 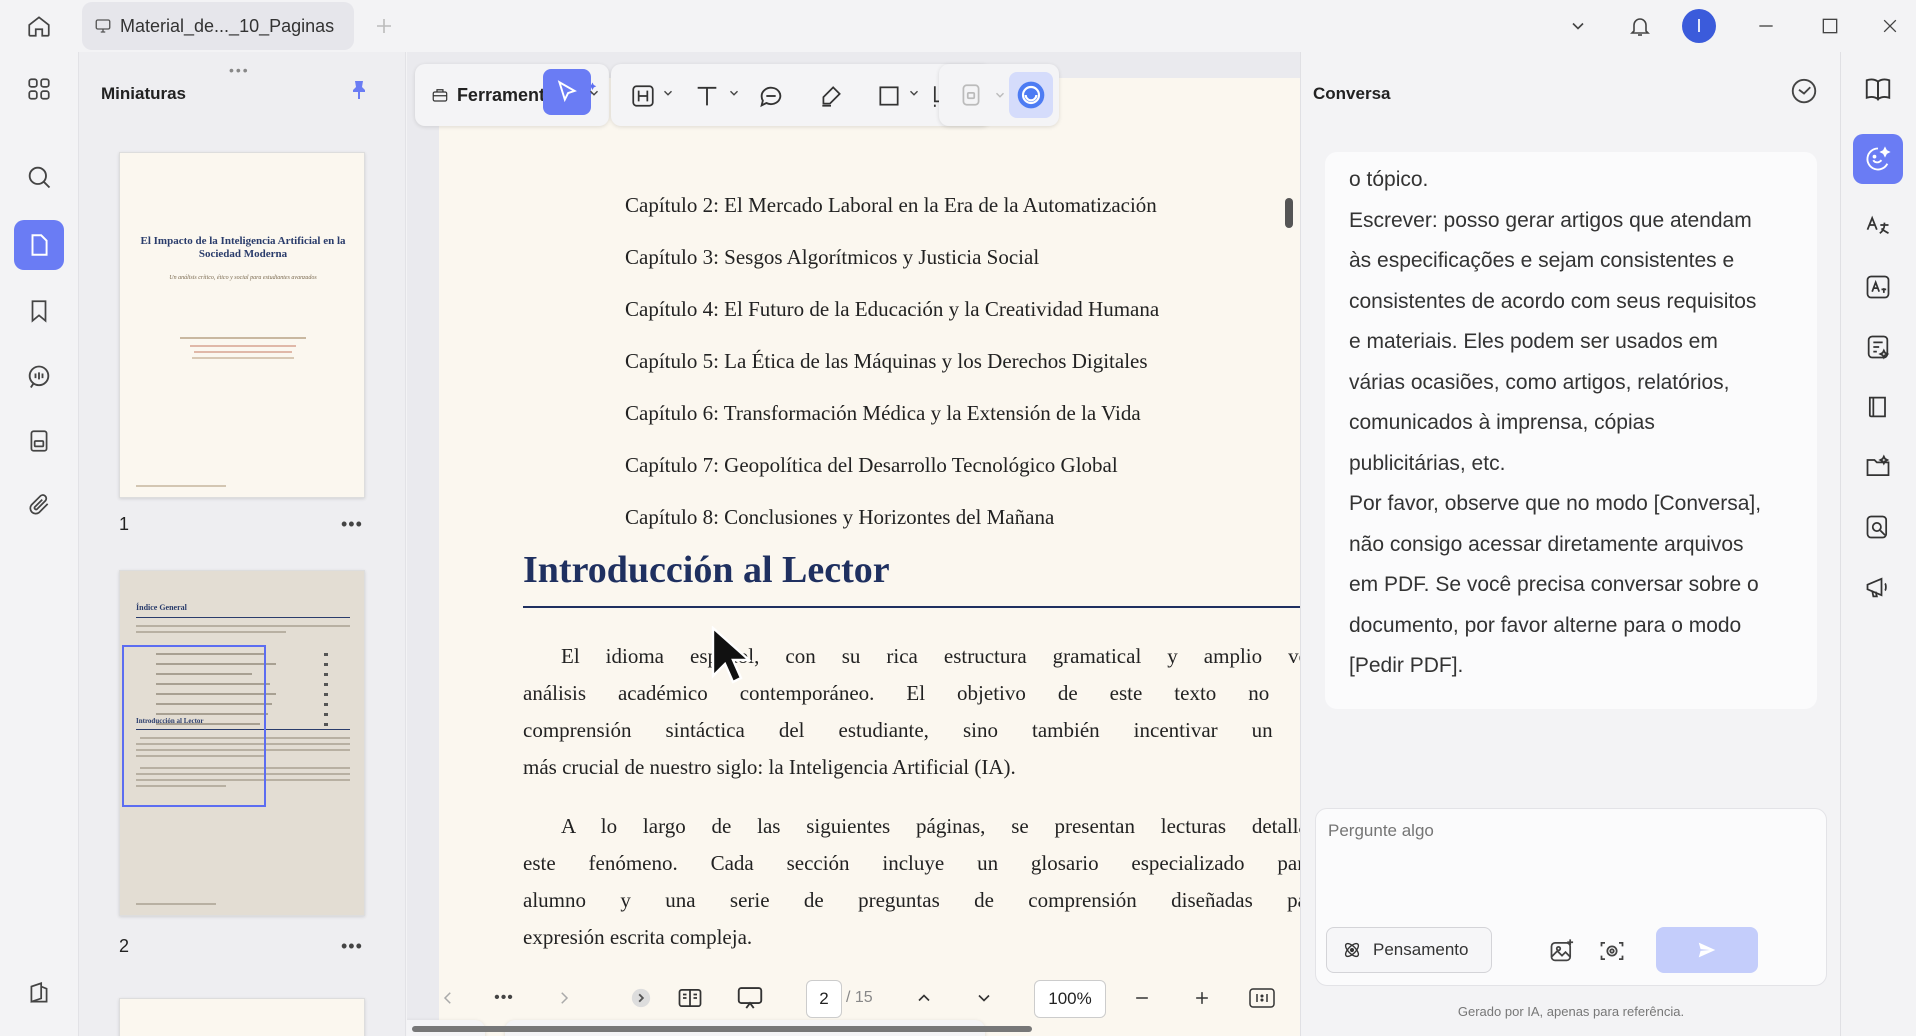 I want to click on ai-chat-icon, so click(x=1878, y=158).